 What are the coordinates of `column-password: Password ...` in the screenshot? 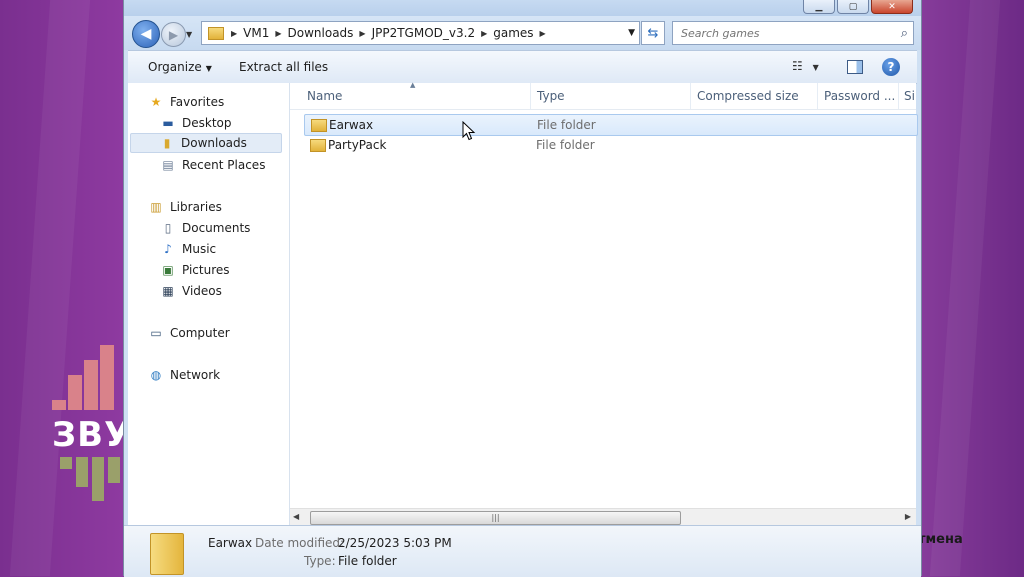 It's located at (859, 96).